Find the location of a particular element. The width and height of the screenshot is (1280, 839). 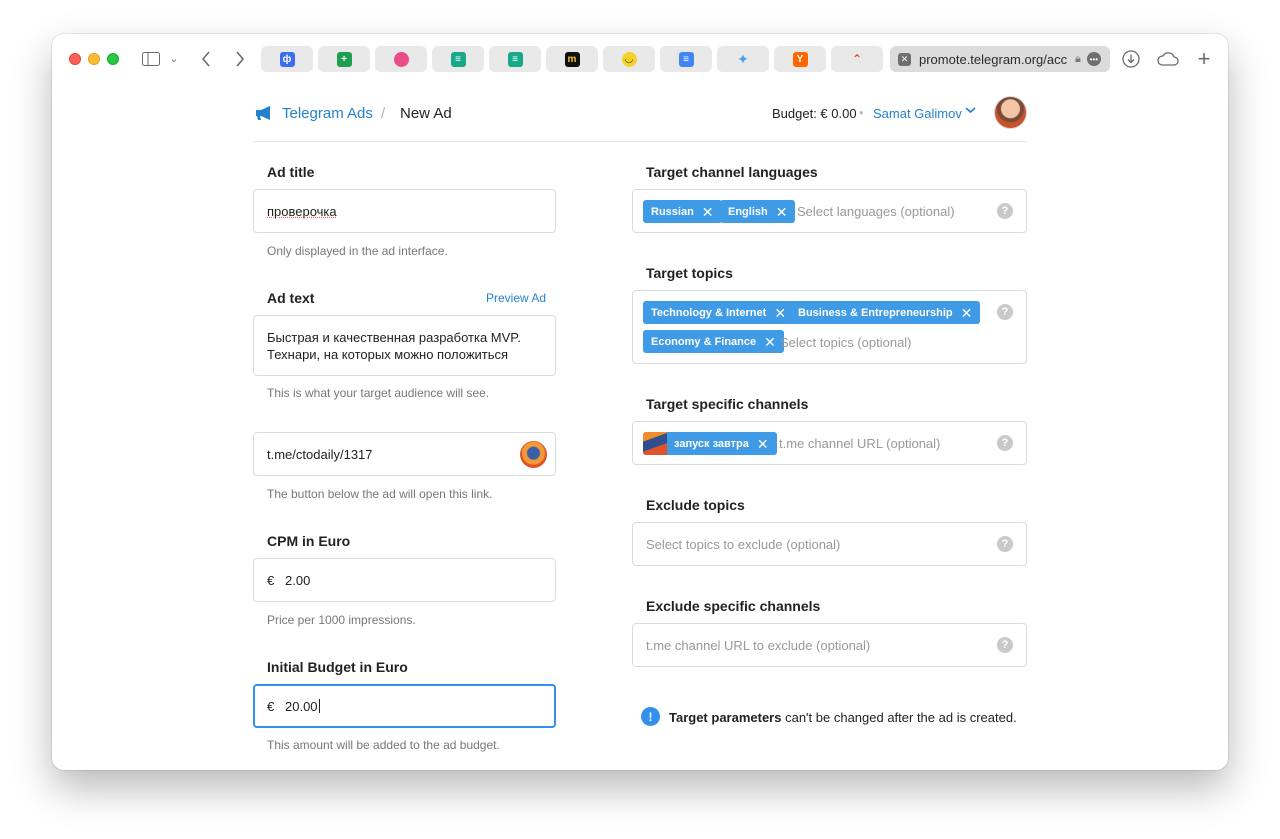

tab-1: ф is located at coordinates (287, 59).